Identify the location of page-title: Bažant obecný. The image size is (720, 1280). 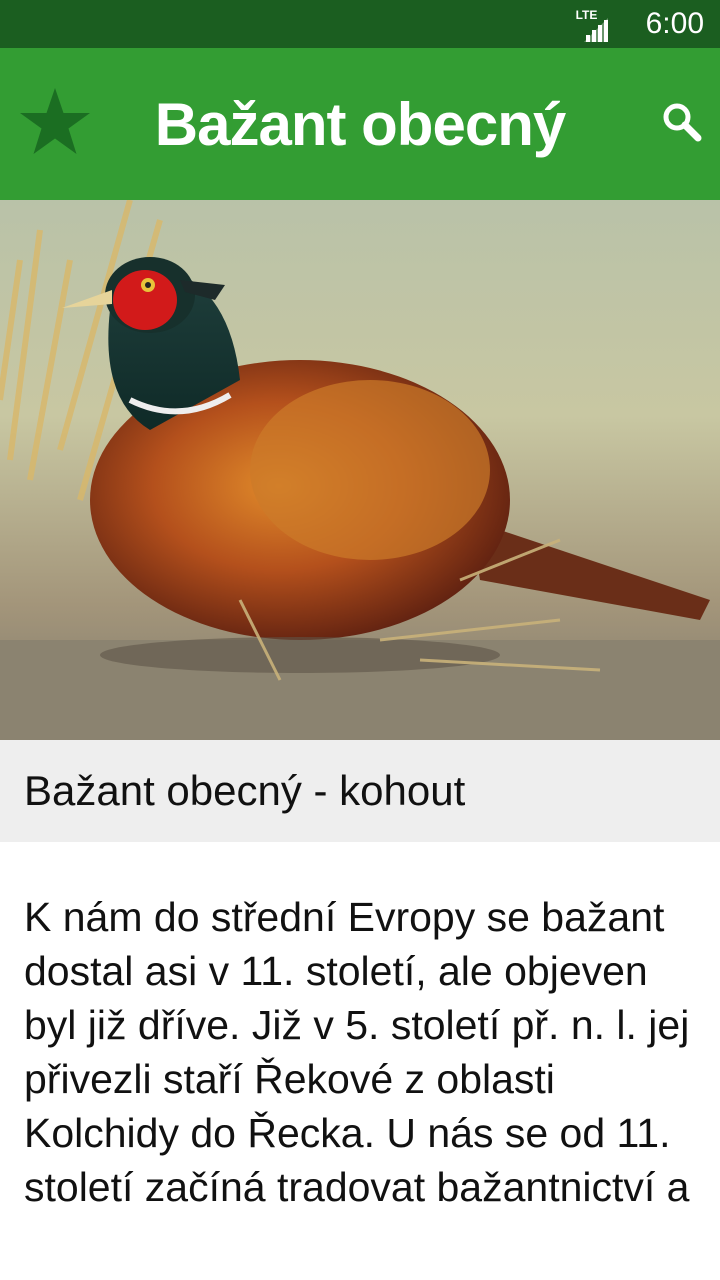
(360, 124).